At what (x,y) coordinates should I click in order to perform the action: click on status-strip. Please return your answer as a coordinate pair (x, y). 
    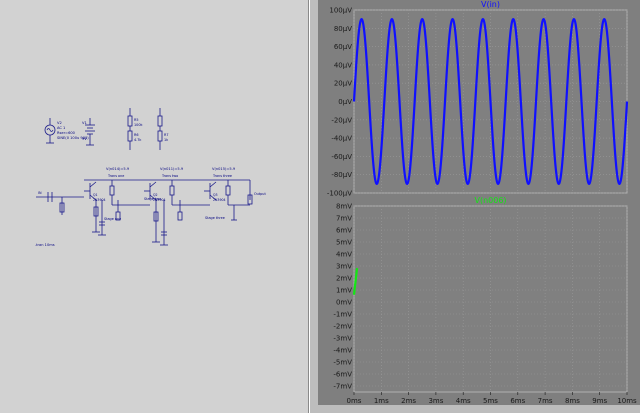
    Looking at the image, I should click on (479, 409).